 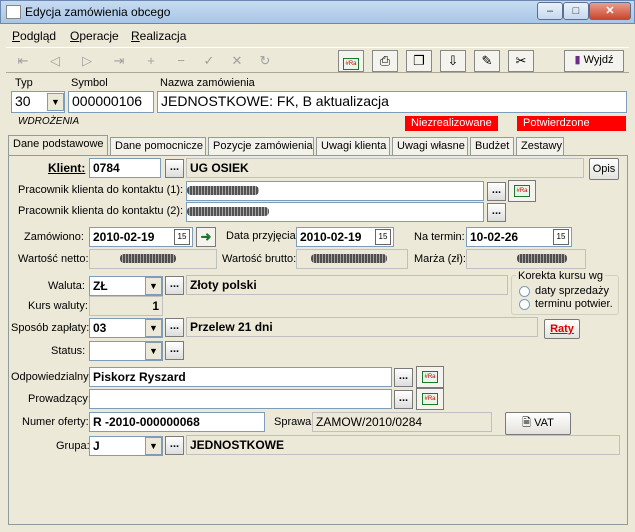 What do you see at coordinates (237, 61) in the screenshot?
I see `cancel-icon: ✕` at bounding box center [237, 61].